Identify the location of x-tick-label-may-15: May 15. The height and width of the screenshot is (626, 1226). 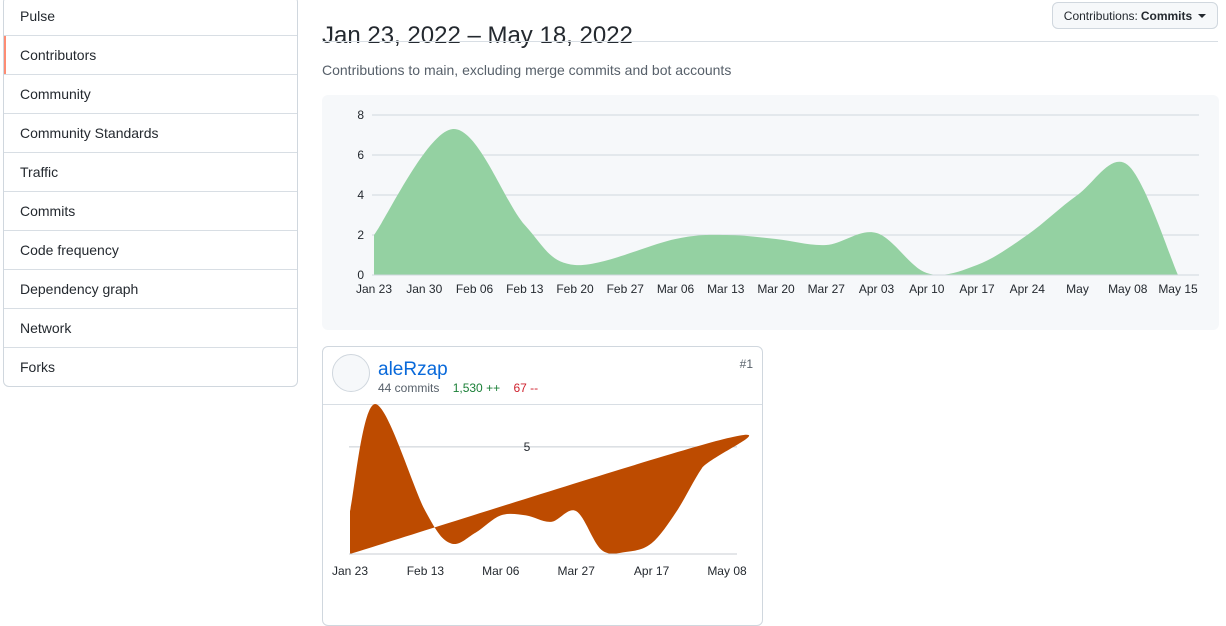
(1178, 289).